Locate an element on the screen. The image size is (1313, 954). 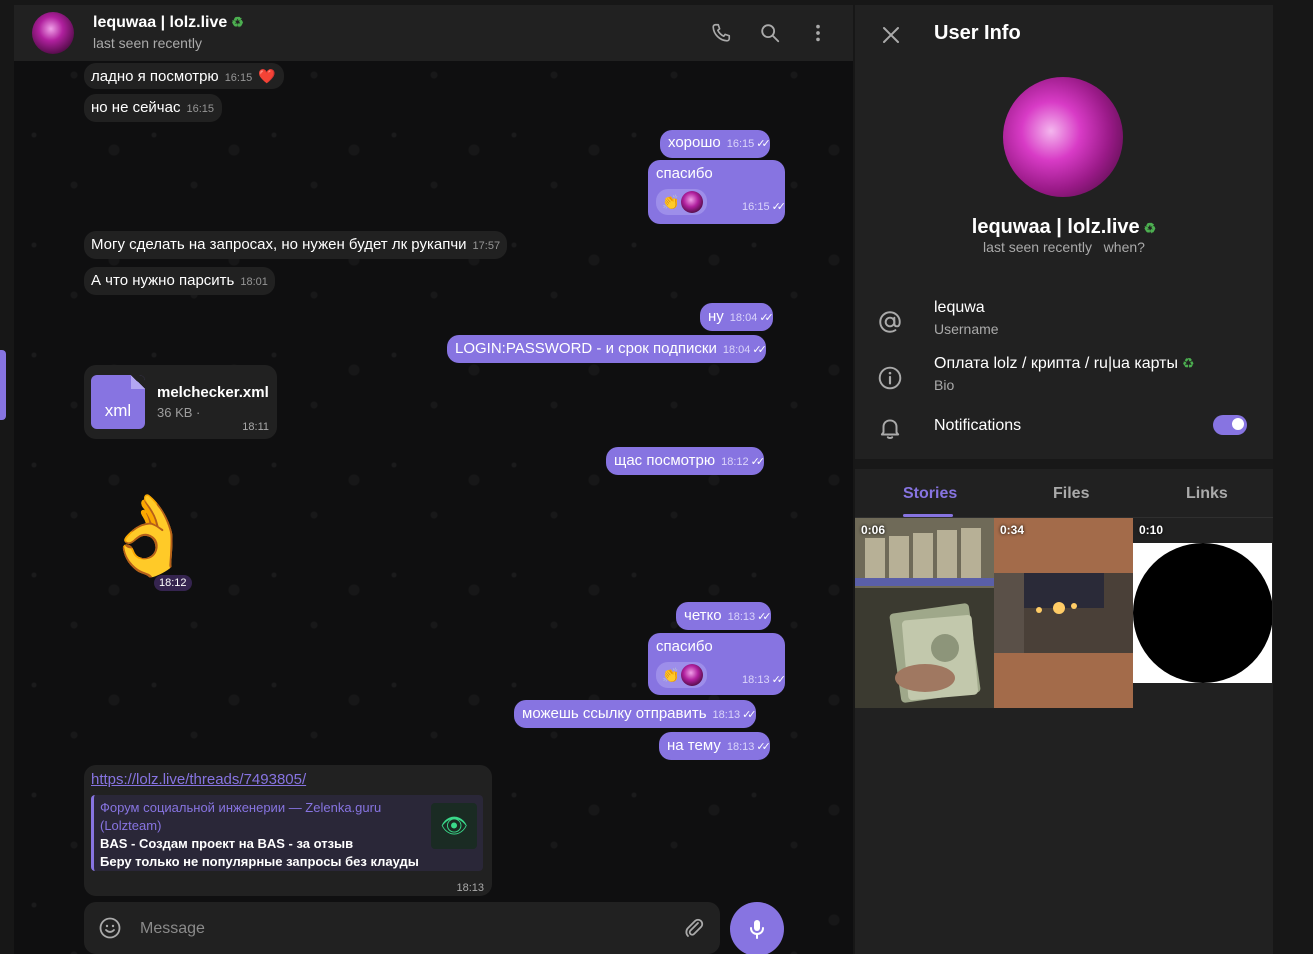
reactor-avatar is located at coordinates (692, 674).